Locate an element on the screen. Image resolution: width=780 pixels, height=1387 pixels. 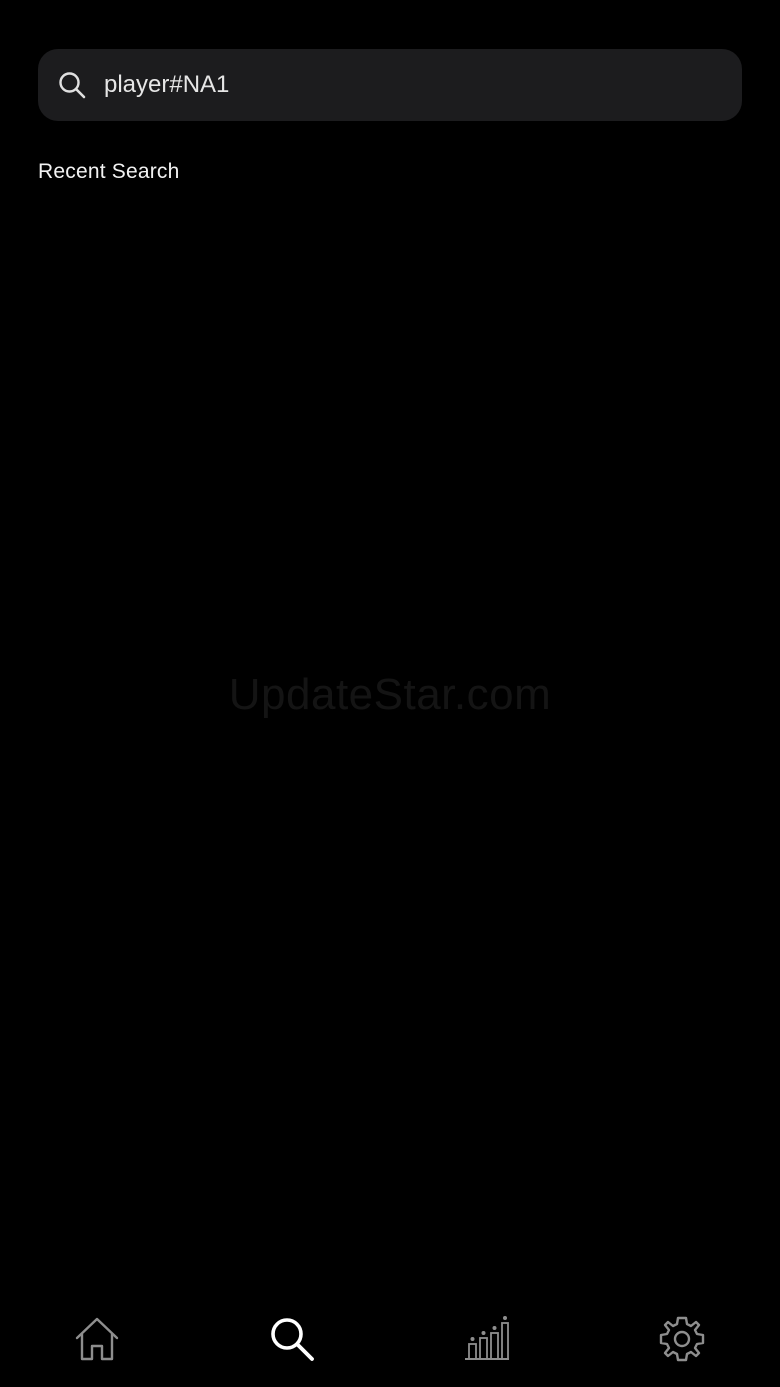
home-icon is located at coordinates (97, 1339).